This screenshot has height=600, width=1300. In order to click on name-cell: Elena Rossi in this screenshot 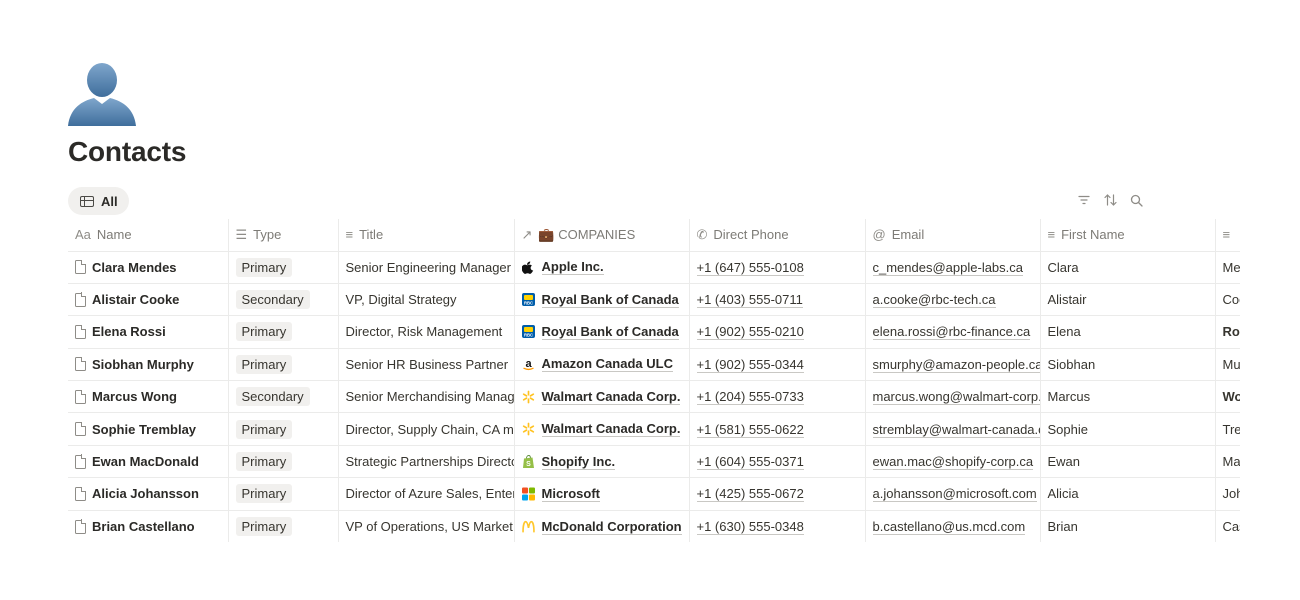, I will do `click(148, 332)`.